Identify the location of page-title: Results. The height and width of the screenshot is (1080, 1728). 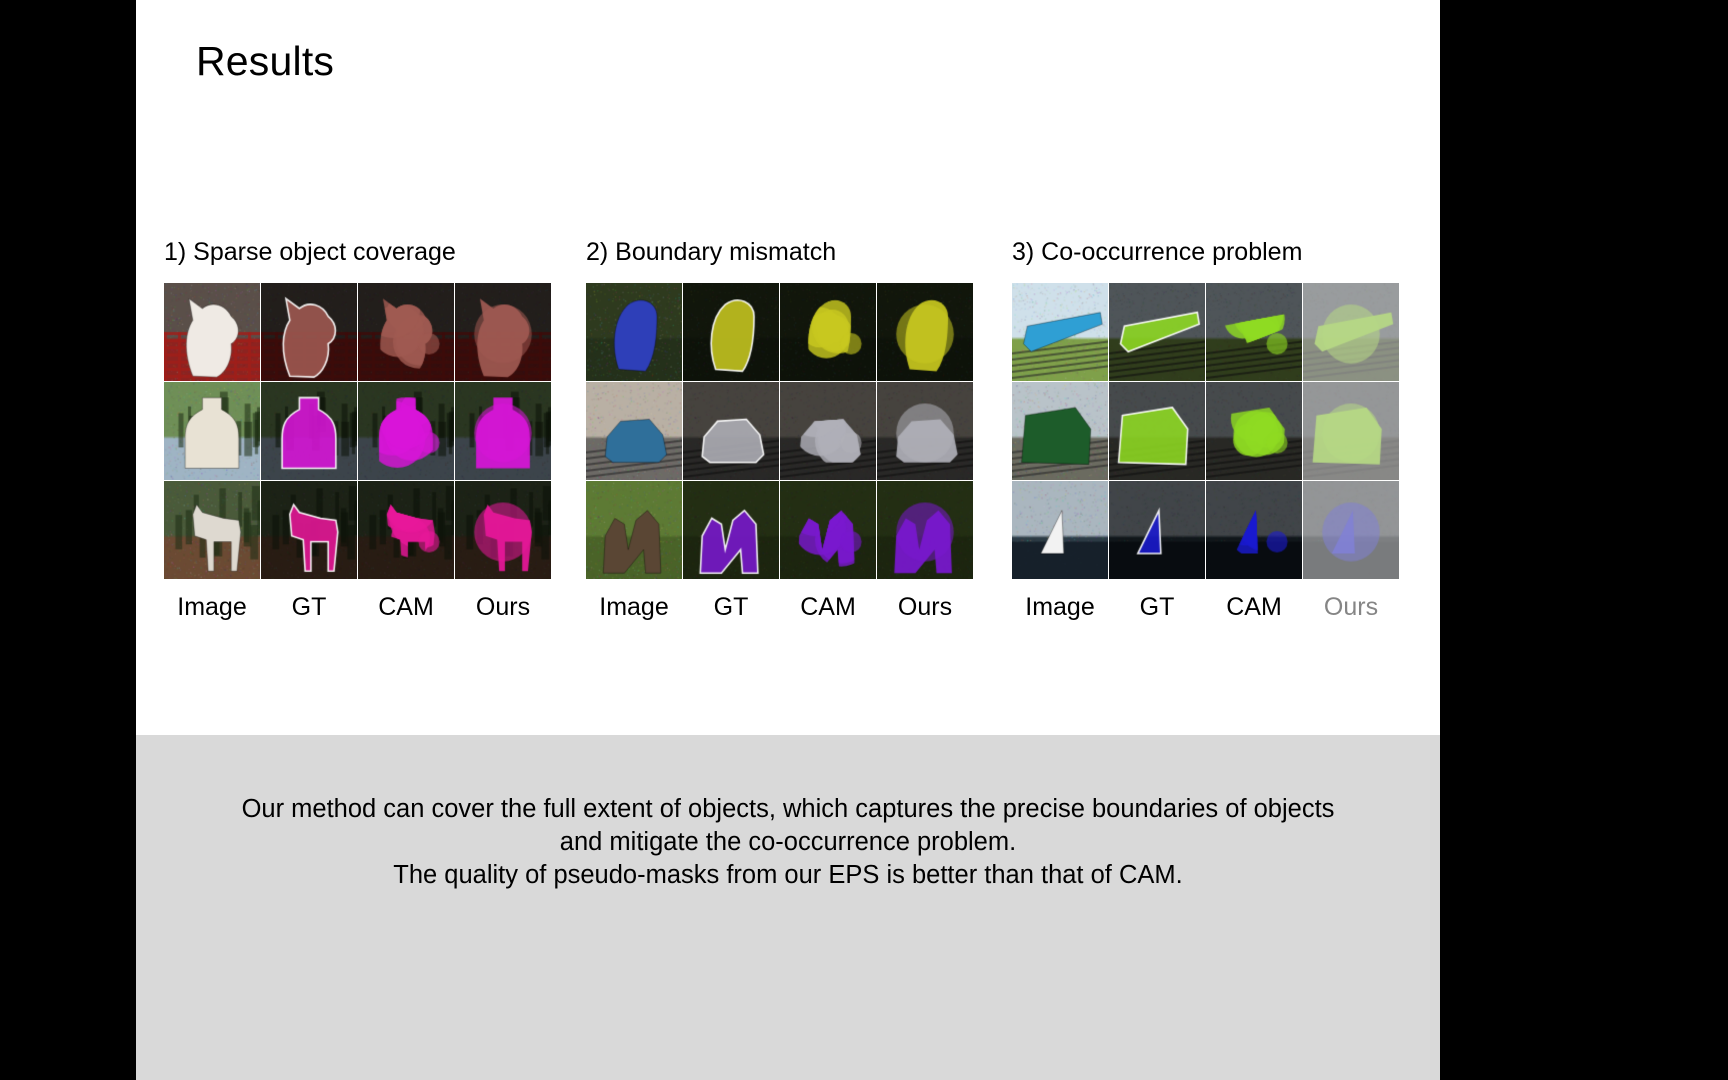
(265, 61).